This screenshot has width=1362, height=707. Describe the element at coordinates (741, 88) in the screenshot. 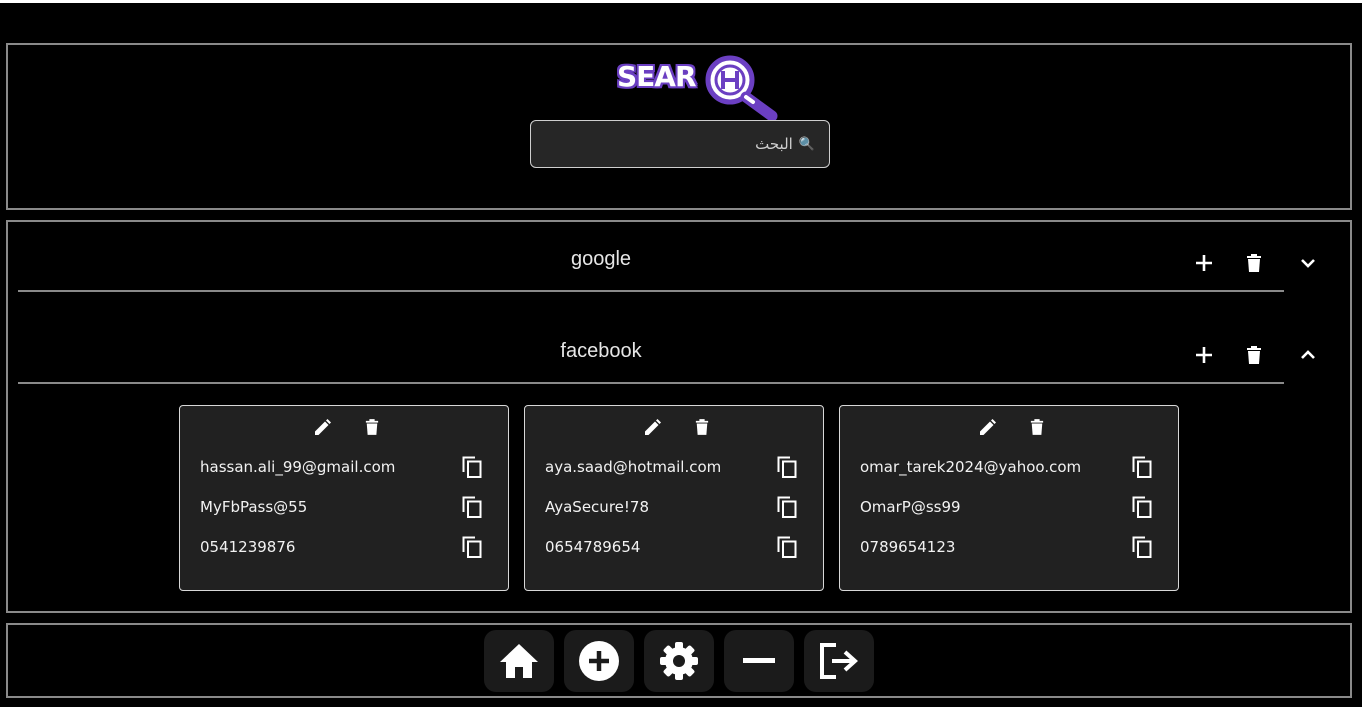

I see `magnifier-logo-icon` at that location.